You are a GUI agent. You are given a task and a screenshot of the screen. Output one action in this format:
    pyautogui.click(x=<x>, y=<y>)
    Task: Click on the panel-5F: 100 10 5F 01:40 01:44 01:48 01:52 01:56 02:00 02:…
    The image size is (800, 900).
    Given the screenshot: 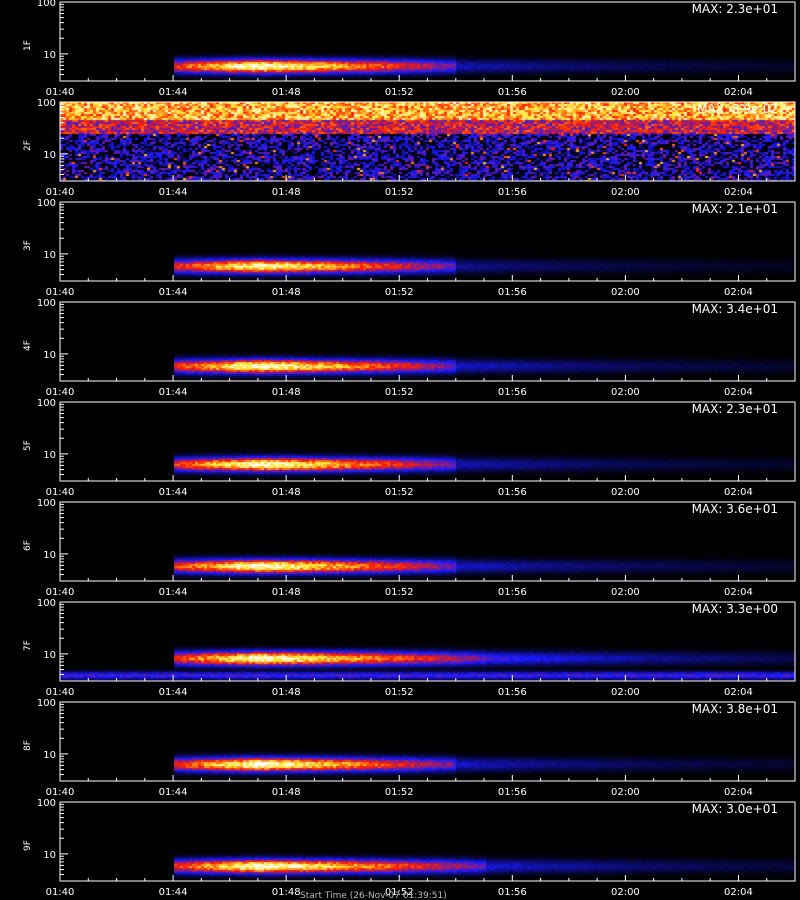 What is the action you would take?
    pyautogui.click(x=400, y=449)
    